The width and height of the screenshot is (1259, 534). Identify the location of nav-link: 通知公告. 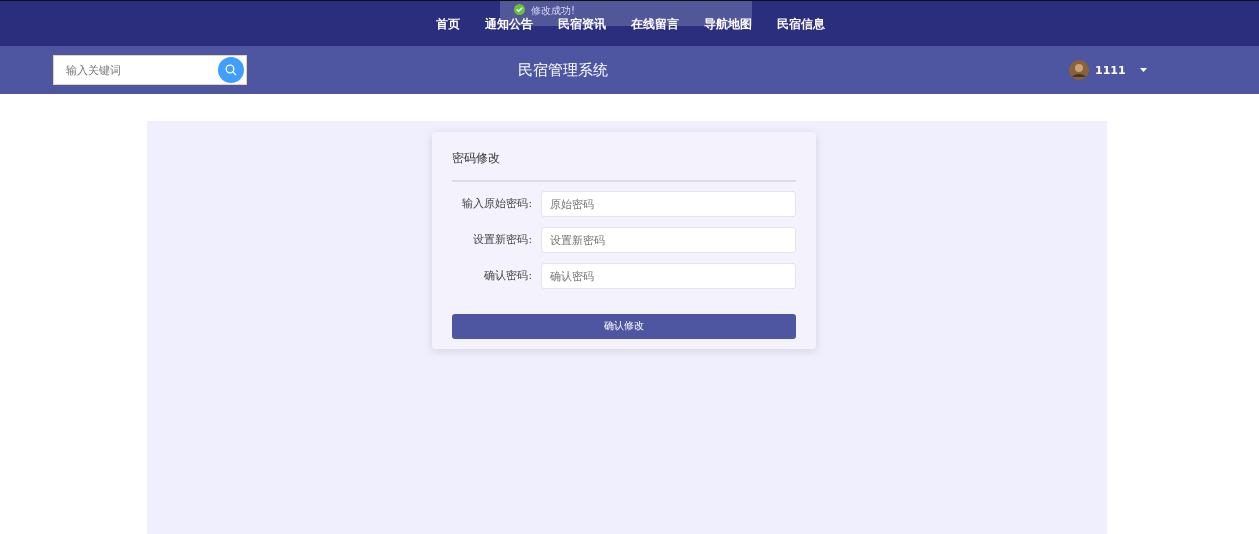
(509, 24).